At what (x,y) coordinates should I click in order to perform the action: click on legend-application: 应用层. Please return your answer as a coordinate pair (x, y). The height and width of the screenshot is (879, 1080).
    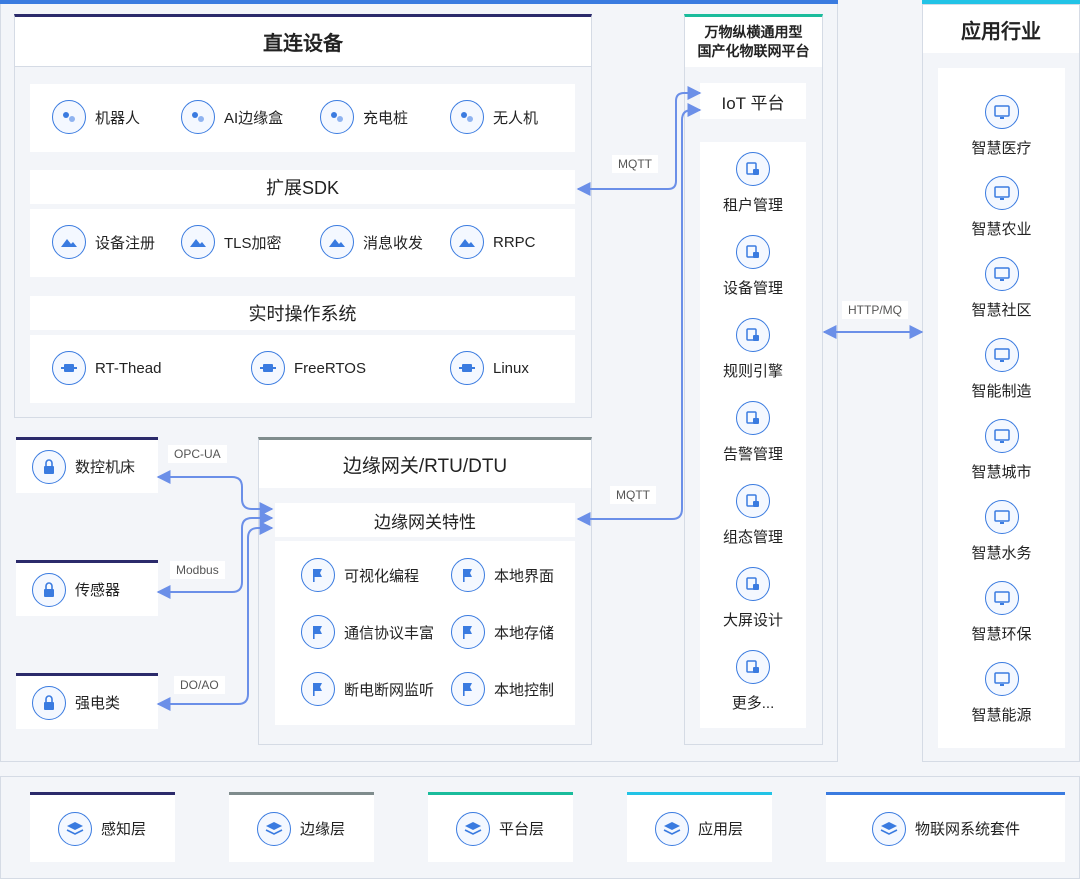
    Looking at the image, I should click on (699, 827).